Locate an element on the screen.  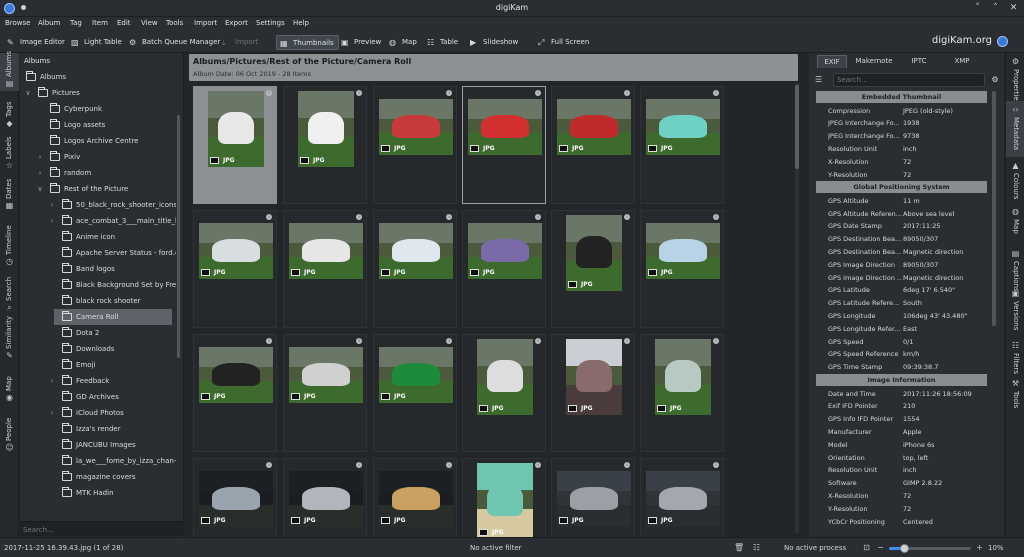
scrollbar-thumb is located at coordinates (797, 127).